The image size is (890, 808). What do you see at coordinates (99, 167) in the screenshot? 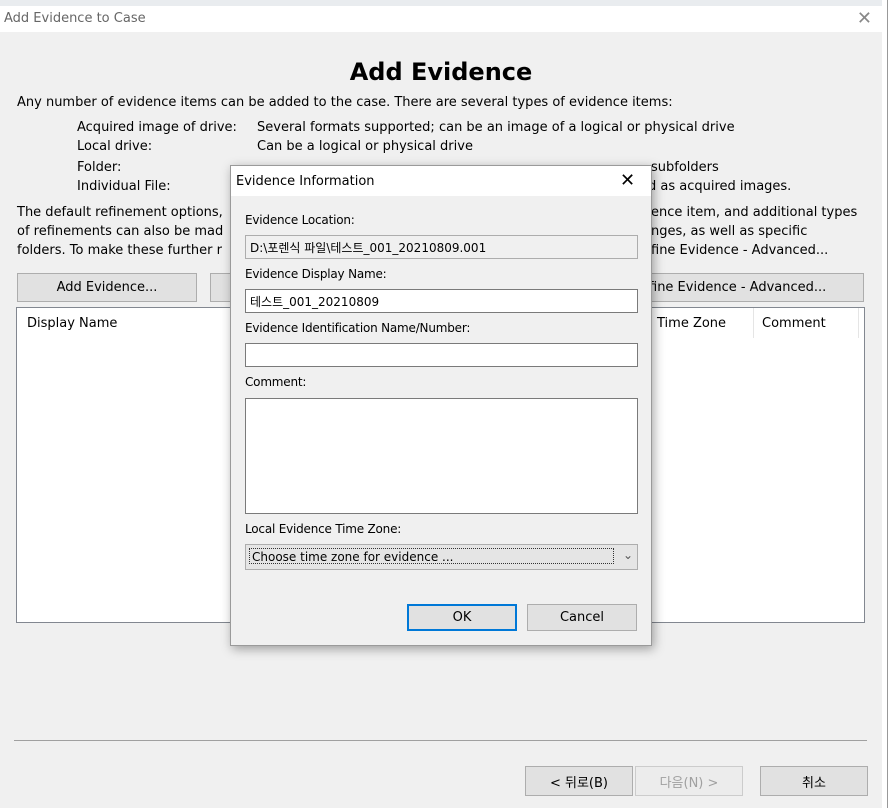
I see `type-label-folder: Folder:` at bounding box center [99, 167].